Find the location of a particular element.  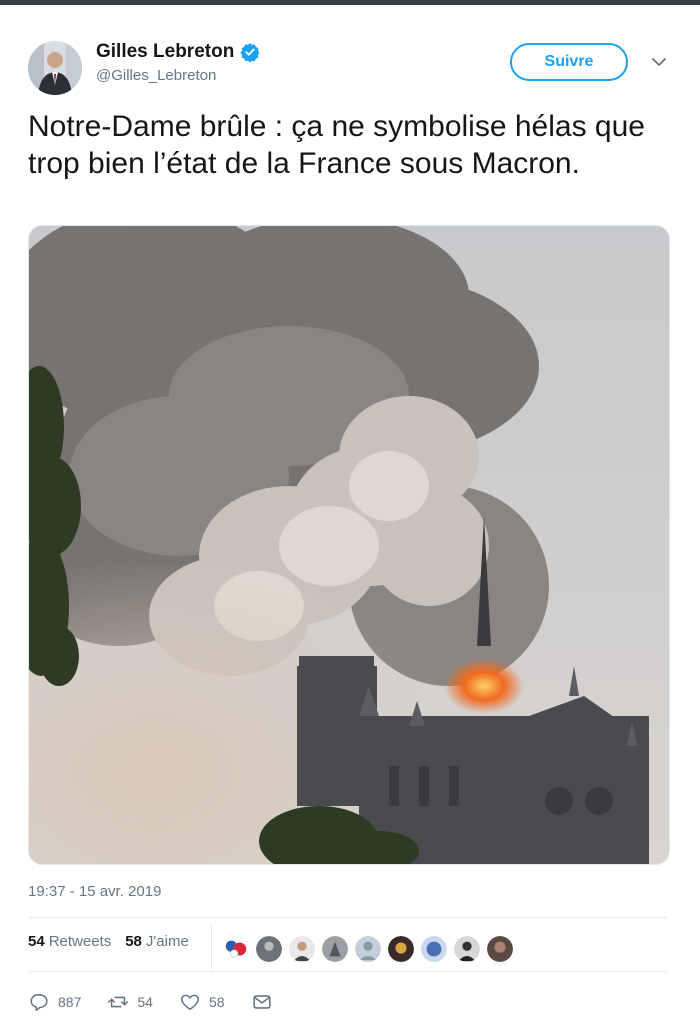

like-button: 58 is located at coordinates (202, 1002).